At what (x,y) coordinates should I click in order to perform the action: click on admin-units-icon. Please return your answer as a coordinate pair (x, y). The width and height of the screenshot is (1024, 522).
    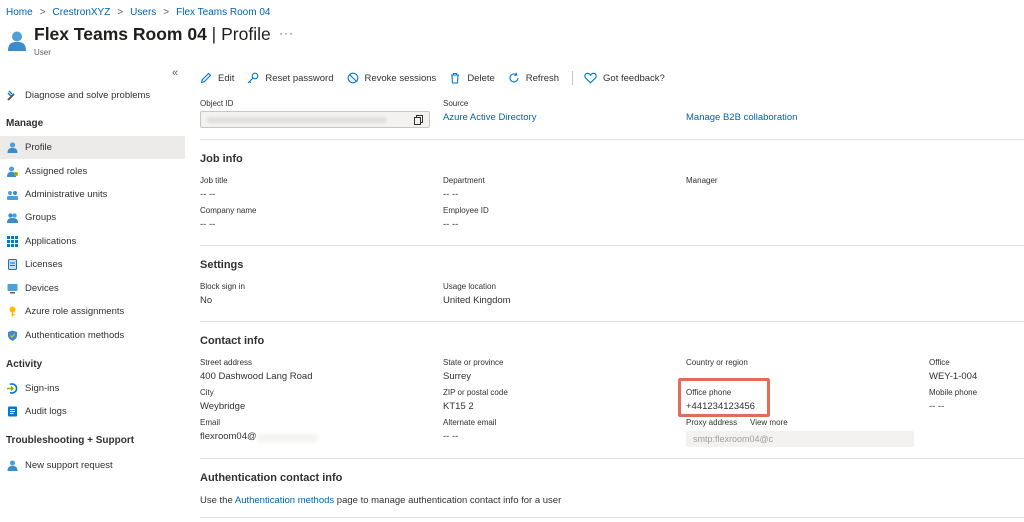
    Looking at the image, I should click on (12, 195).